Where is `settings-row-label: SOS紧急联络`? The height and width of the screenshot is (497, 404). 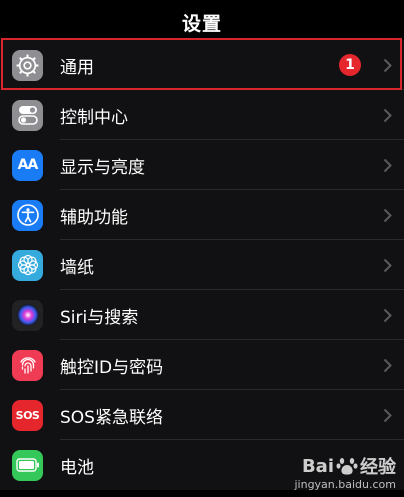
settings-row-label: SOS紧急联络 is located at coordinates (111, 417).